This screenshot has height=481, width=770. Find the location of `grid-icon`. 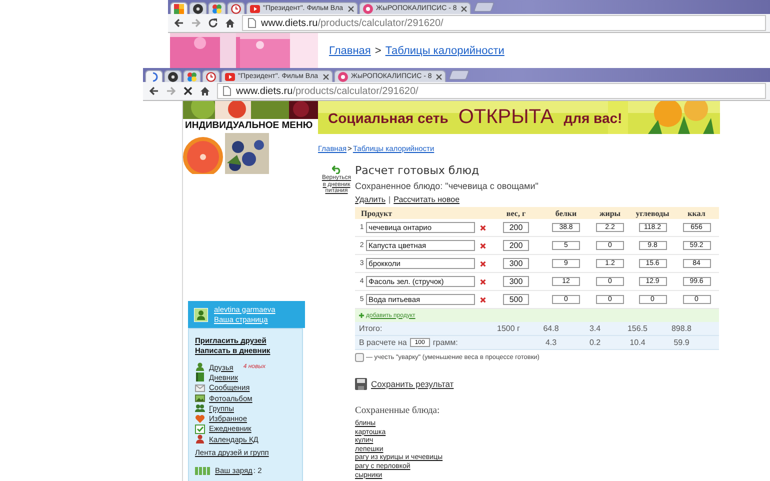

grid-icon is located at coordinates (179, 9).